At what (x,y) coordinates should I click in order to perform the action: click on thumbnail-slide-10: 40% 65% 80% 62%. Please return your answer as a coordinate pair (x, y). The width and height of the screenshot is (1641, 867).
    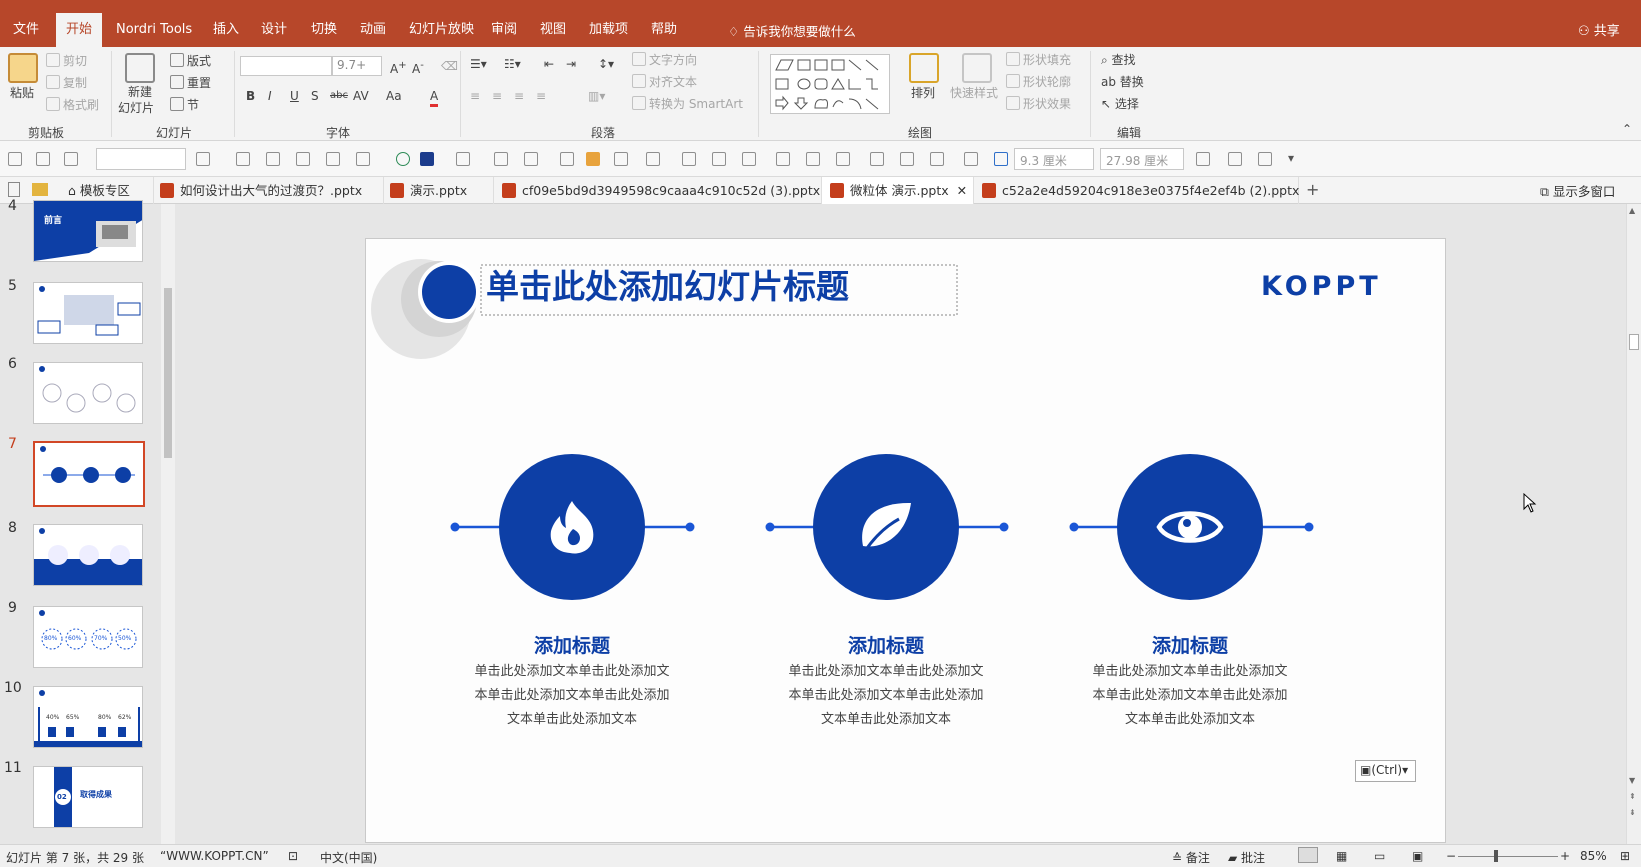
    Looking at the image, I should click on (88, 717).